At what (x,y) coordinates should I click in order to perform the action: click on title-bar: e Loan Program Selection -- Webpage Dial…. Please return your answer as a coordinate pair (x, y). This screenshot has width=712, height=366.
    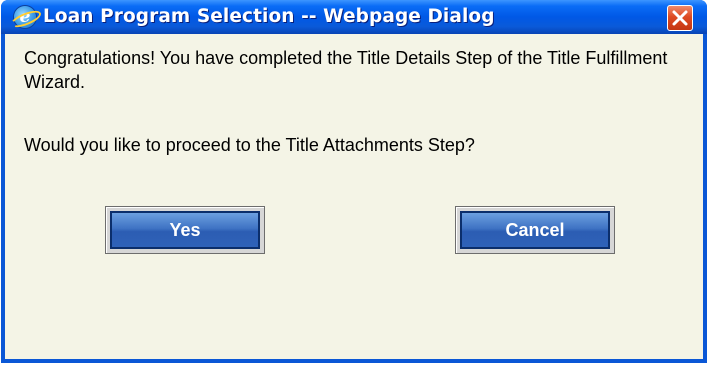
    Looking at the image, I should click on (354, 17).